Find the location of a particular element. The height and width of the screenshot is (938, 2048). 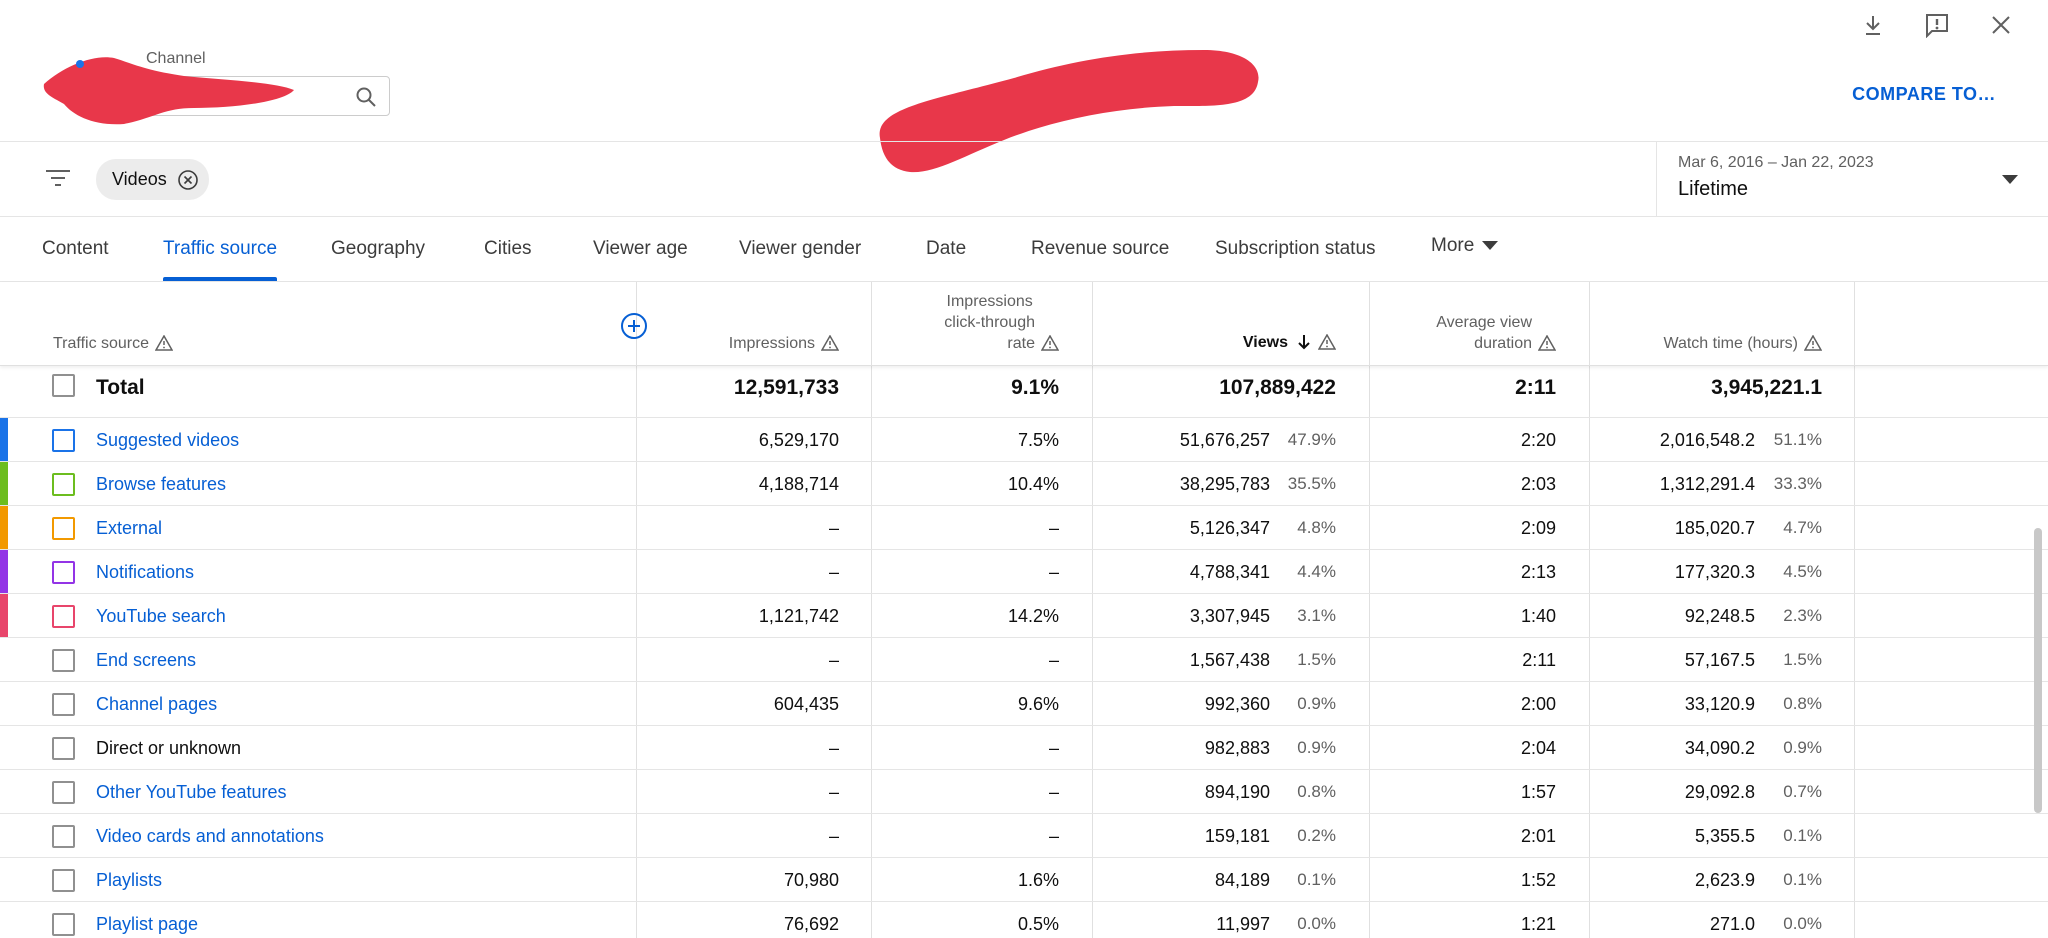

sort-descending-icon is located at coordinates (1304, 345).